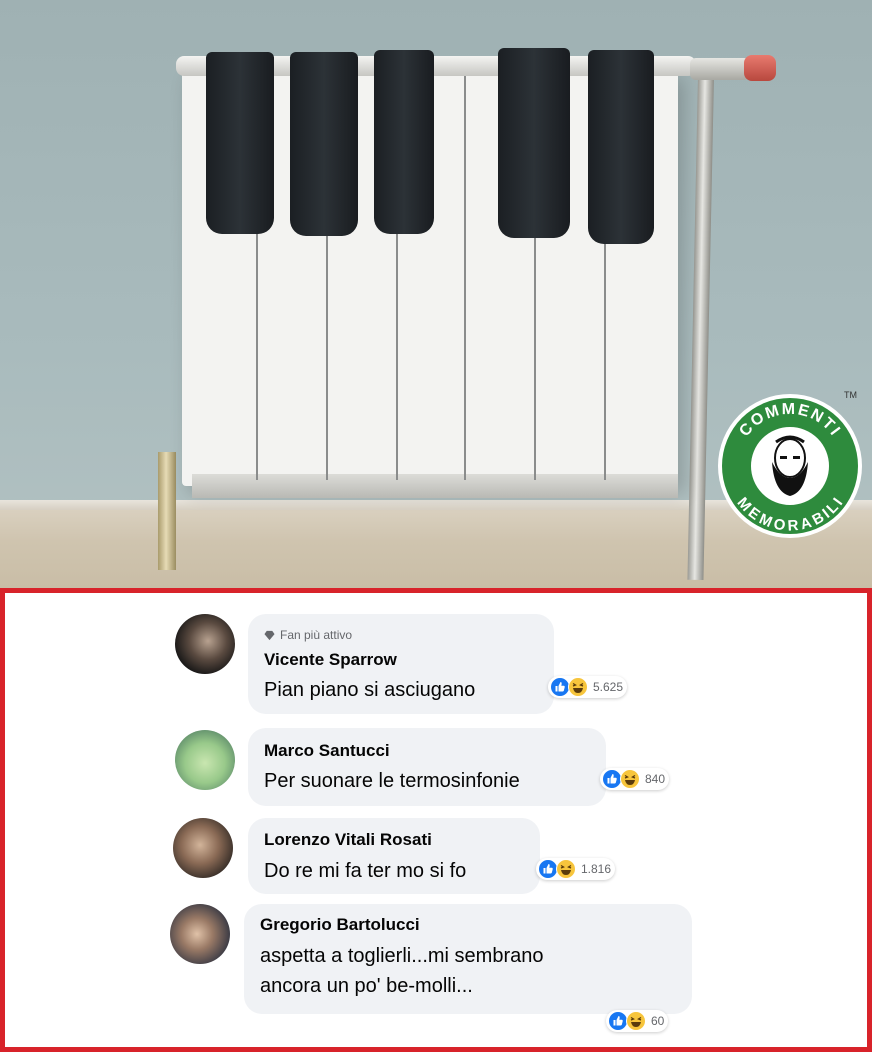  I want to click on comment-text: Do re mi fa ter mo si fo, so click(365, 871).